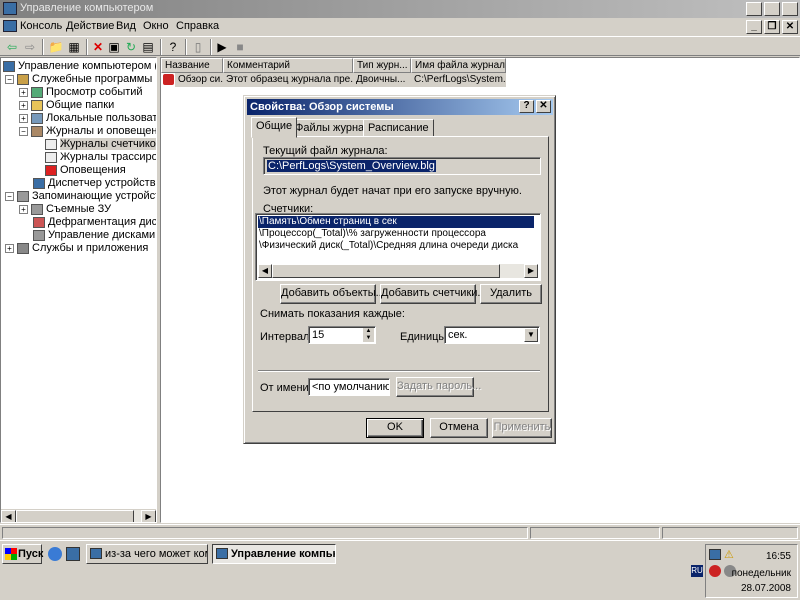  What do you see at coordinates (30, 47) in the screenshot?
I see `forward-arrow-icon: ⇨` at bounding box center [30, 47].